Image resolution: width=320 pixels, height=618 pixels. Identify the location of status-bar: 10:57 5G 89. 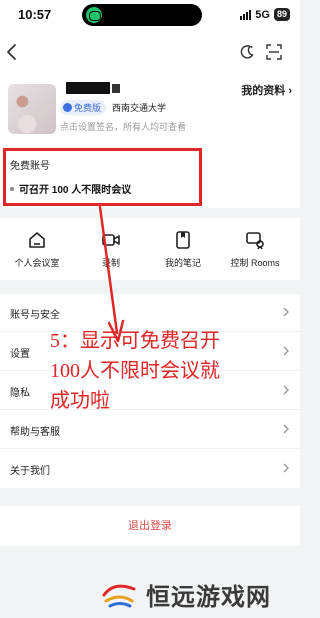
(150, 15).